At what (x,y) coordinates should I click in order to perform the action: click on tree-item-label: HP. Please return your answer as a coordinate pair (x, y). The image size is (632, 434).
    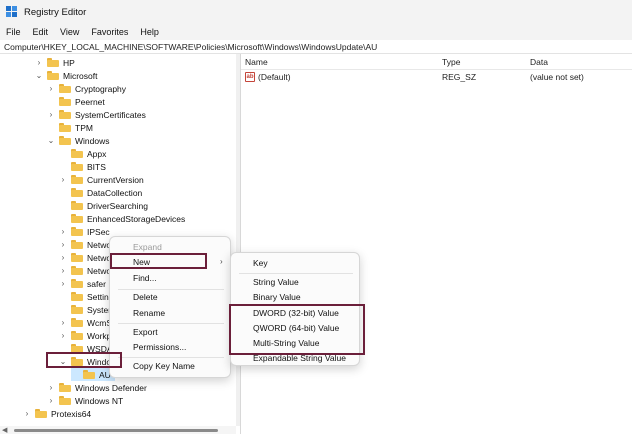
    Looking at the image, I should click on (69, 62).